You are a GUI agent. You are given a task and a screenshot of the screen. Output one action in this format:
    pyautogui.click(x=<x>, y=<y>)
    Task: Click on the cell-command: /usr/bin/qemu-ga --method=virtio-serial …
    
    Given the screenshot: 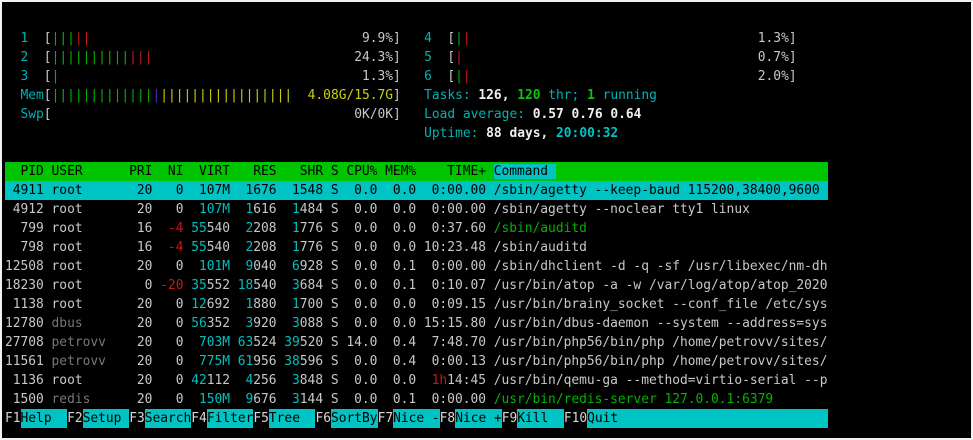 What is the action you would take?
    pyautogui.click(x=660, y=380)
    